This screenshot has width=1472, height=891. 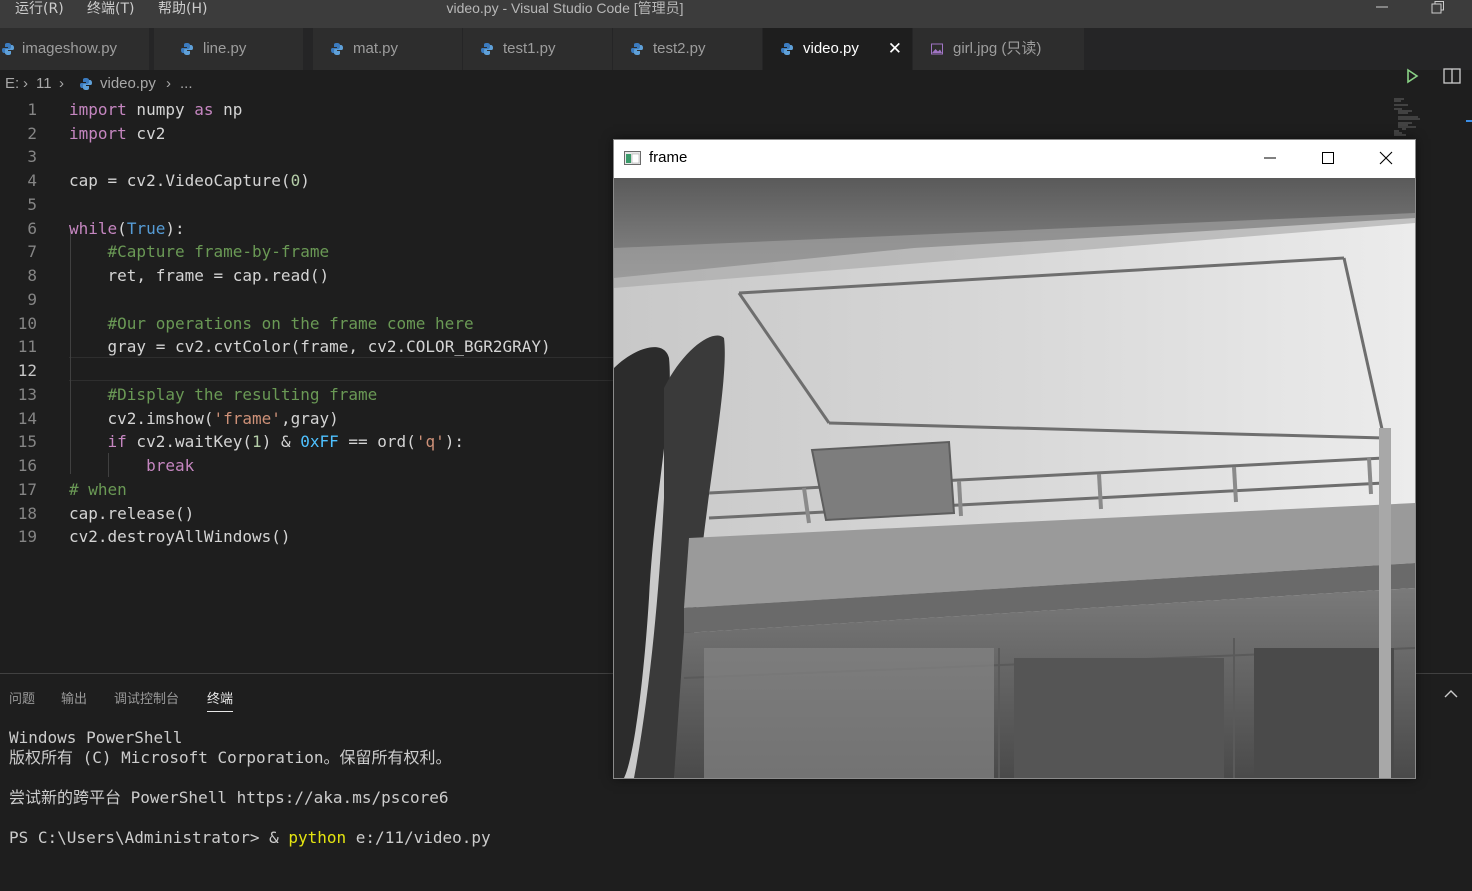 I want to click on tab-test1: test1.py, so click(x=538, y=49).